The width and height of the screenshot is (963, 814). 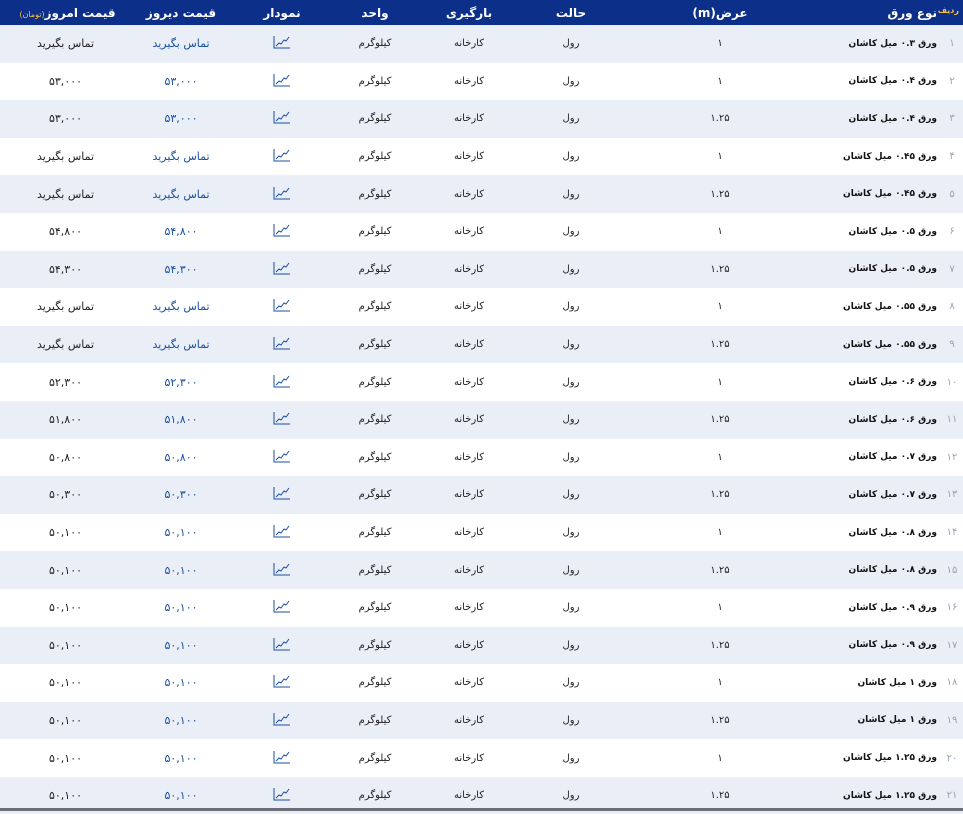 I want to click on row-today-price: ۵۰,۳۰۰, so click(x=65, y=495).